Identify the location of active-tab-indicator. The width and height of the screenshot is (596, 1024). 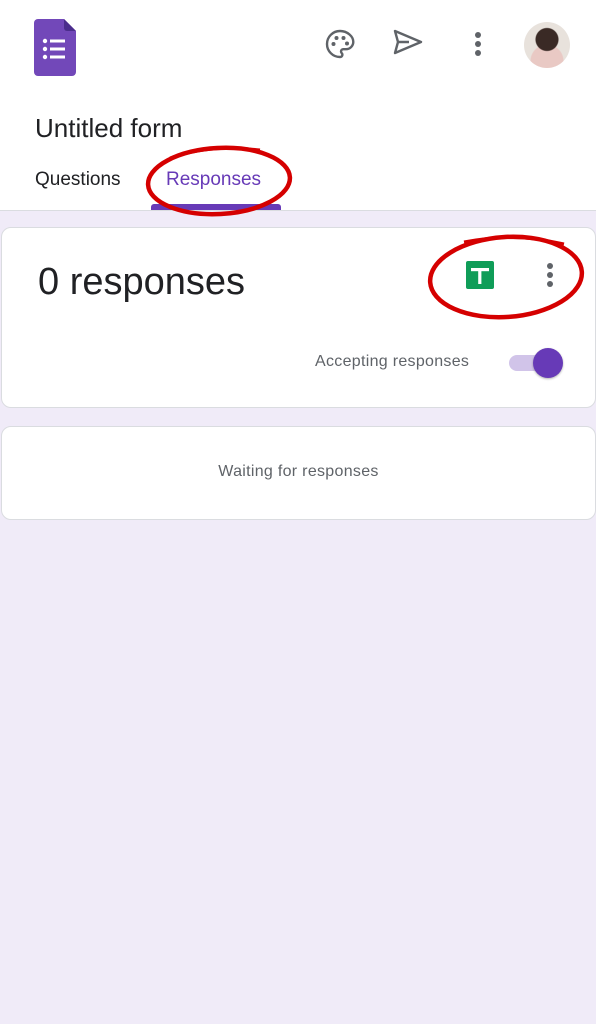
(216, 207).